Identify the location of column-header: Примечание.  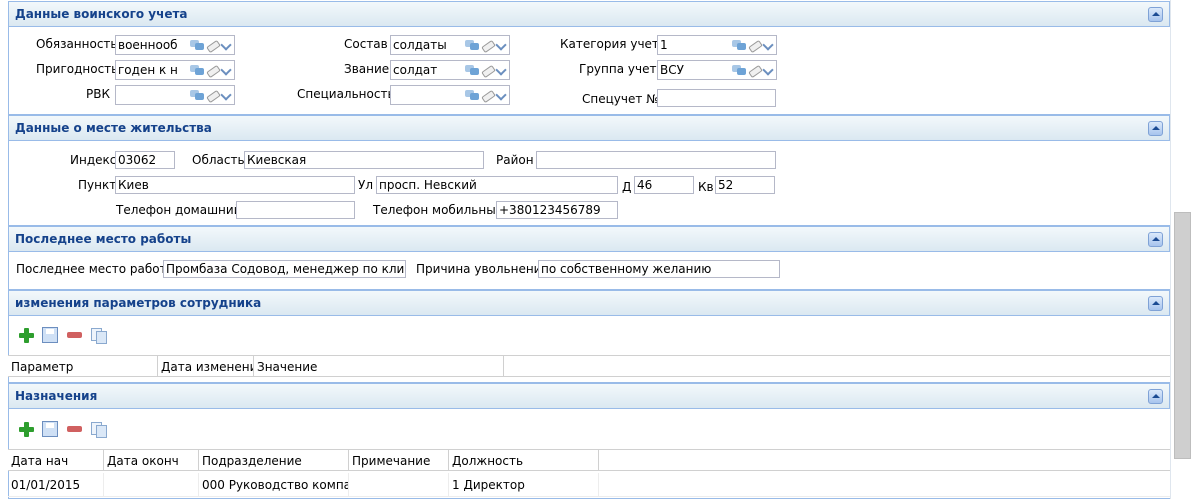
(399, 460).